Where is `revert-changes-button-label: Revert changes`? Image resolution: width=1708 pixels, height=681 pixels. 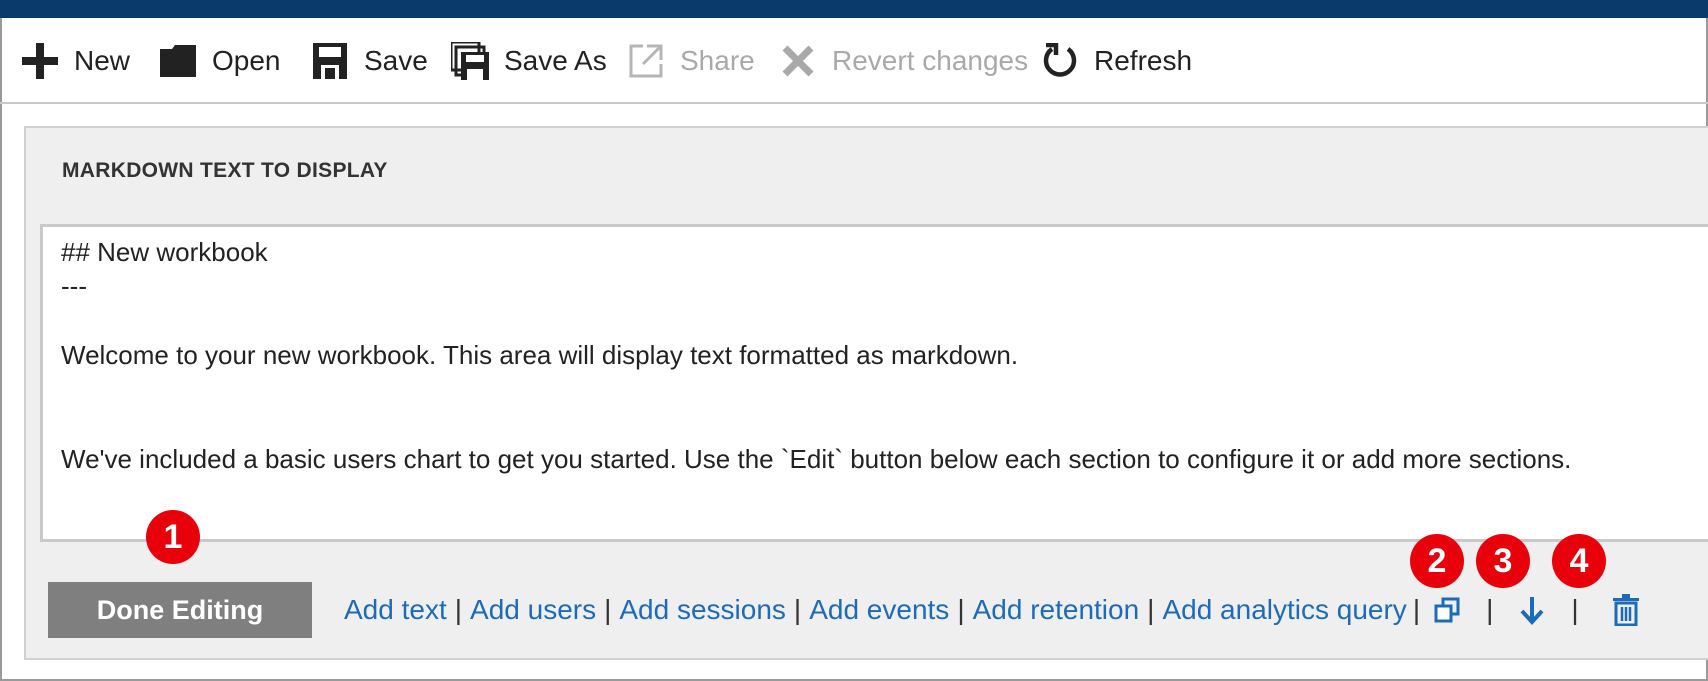 revert-changes-button-label: Revert changes is located at coordinates (930, 60).